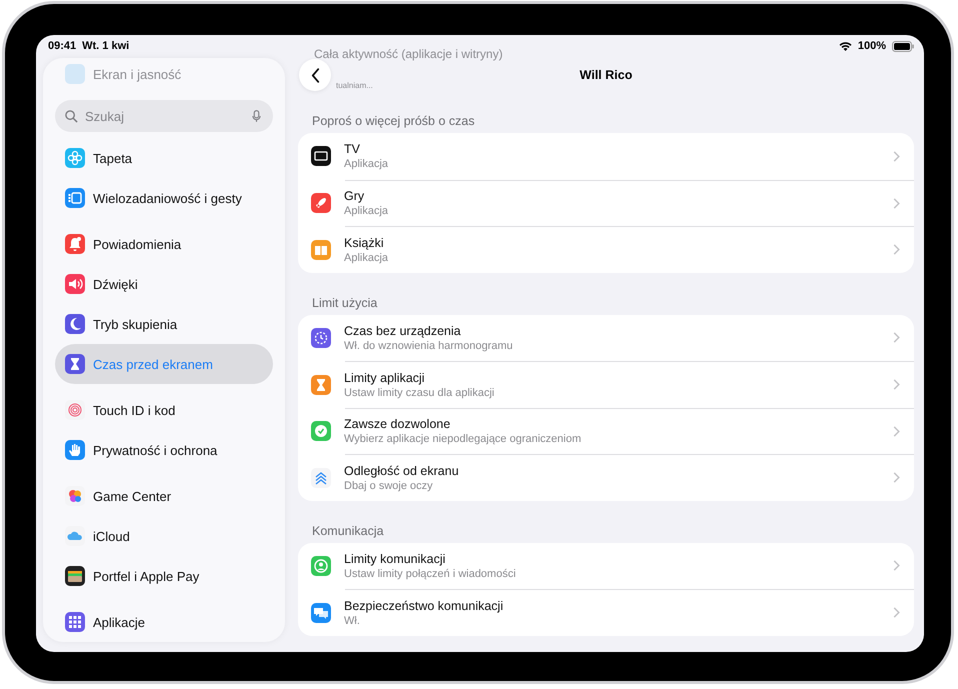  Describe the element at coordinates (352, 620) in the screenshot. I see `row-subtitle: Wł.` at that location.